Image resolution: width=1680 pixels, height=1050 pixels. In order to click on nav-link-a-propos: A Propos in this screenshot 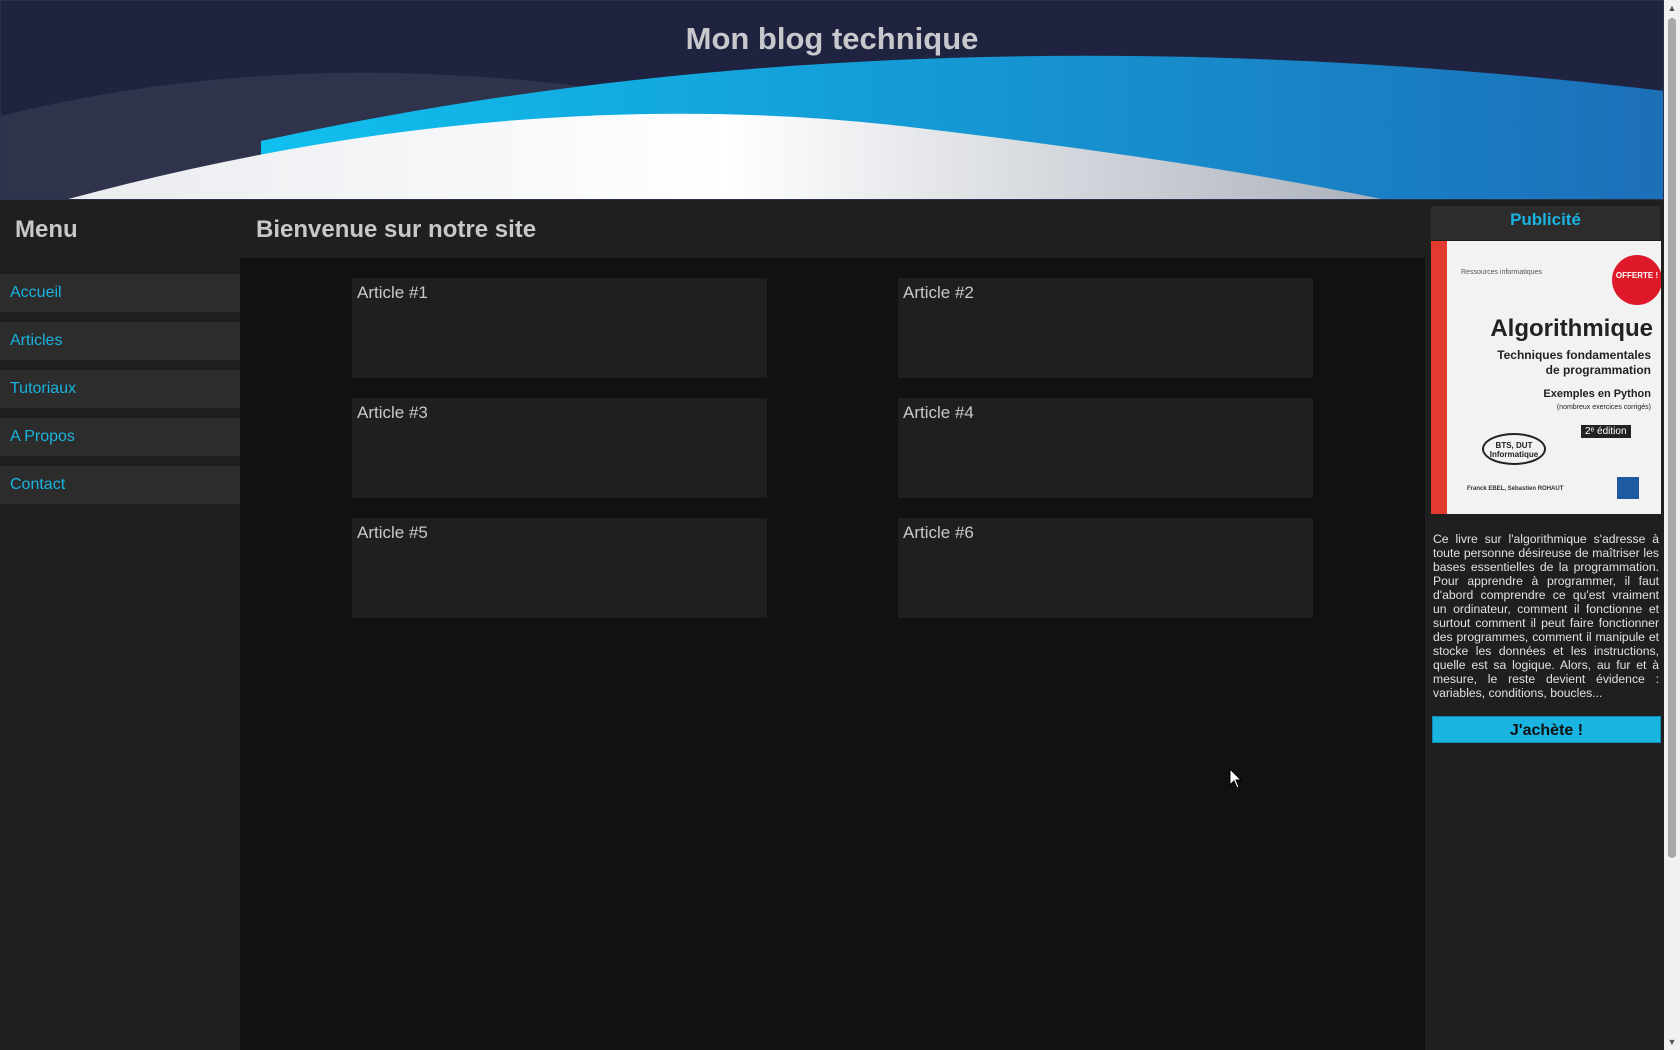, I will do `click(42, 436)`.